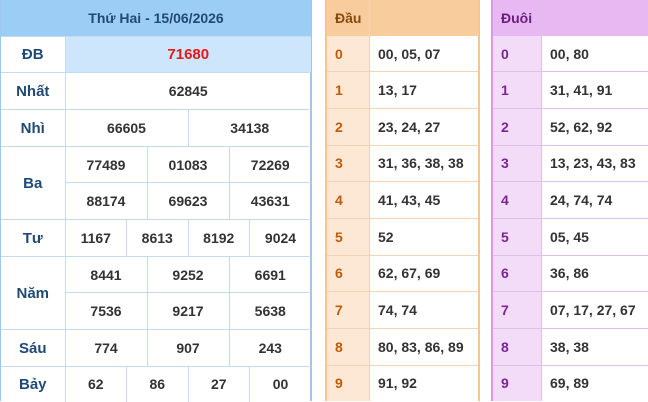  Describe the element at coordinates (517, 90) in the screenshot. I see `tail-digit: 1` at that location.